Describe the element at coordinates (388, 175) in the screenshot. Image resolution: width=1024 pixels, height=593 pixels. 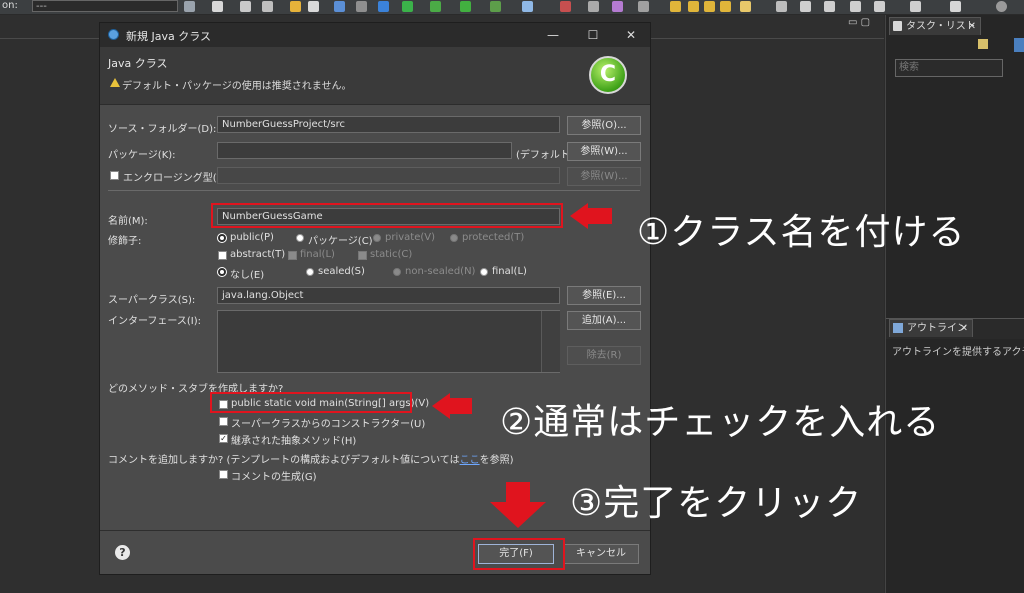
I see `enclosing-type-field` at that location.